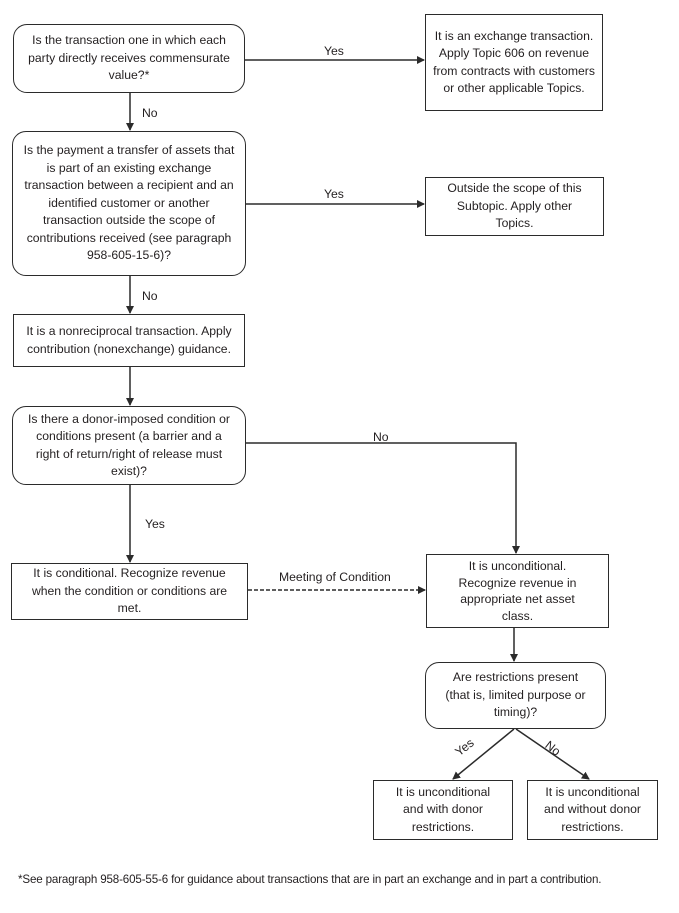 This screenshot has width=679, height=913. What do you see at coordinates (155, 524) in the screenshot?
I see `edge-label-q3-yes: Yes` at bounding box center [155, 524].